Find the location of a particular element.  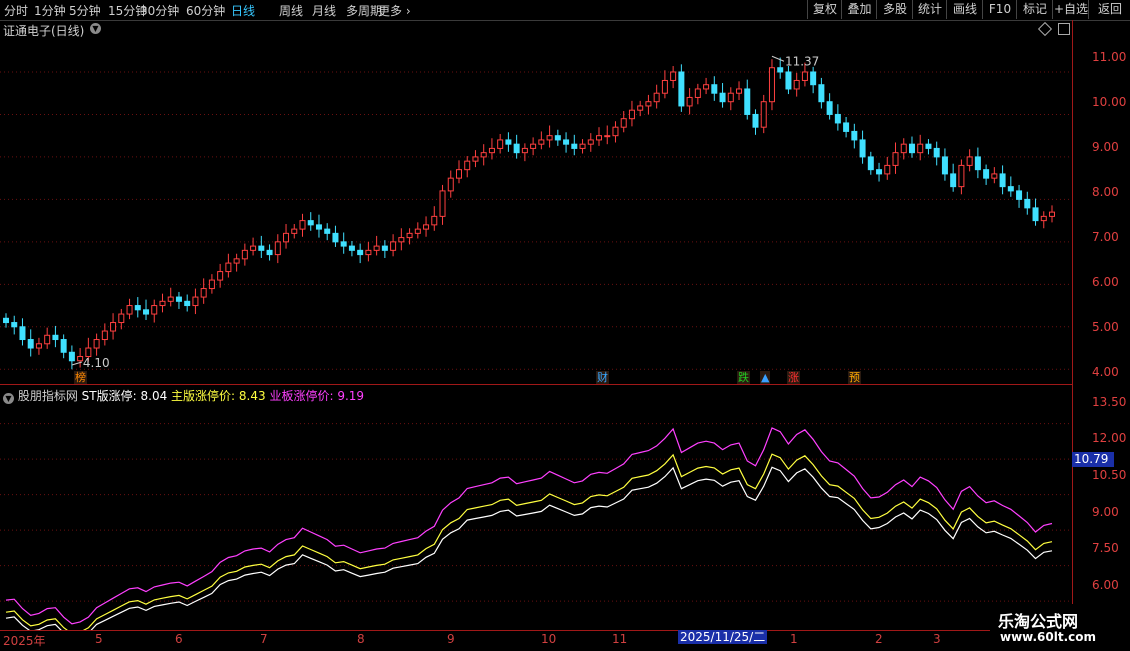

current-value-tag: 10.79 is located at coordinates (1093, 459).